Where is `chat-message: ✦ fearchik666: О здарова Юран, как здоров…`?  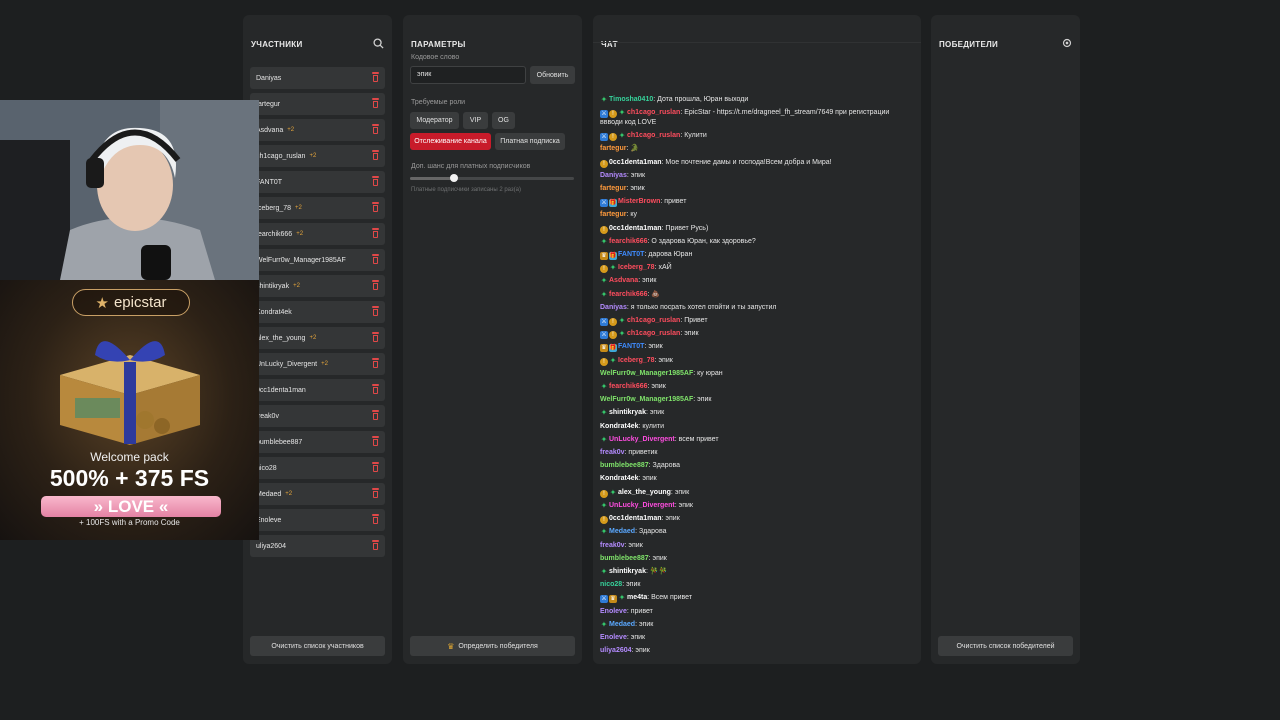 chat-message: ✦ fearchik666: О здарова Юран, как здоров… is located at coordinates (757, 241).